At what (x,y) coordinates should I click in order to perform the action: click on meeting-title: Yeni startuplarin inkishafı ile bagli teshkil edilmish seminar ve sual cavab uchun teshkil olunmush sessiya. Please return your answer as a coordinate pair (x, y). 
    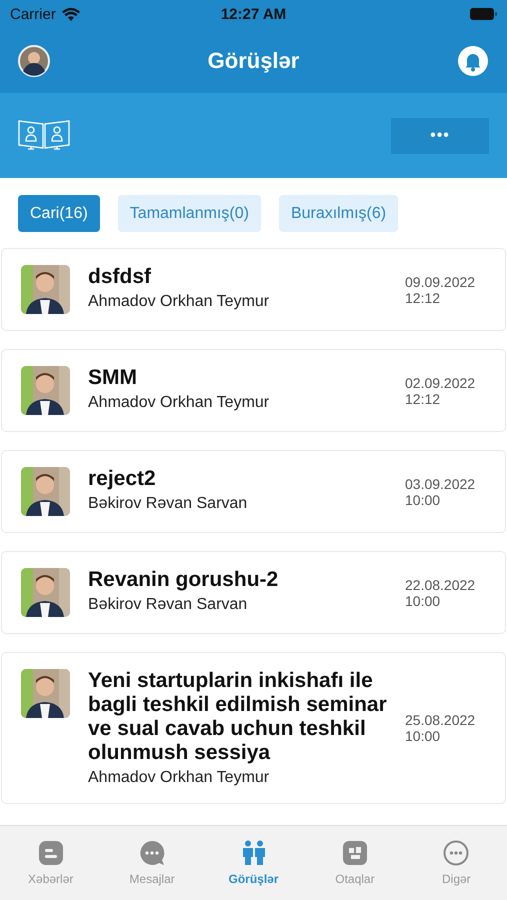
    Looking at the image, I should click on (237, 717).